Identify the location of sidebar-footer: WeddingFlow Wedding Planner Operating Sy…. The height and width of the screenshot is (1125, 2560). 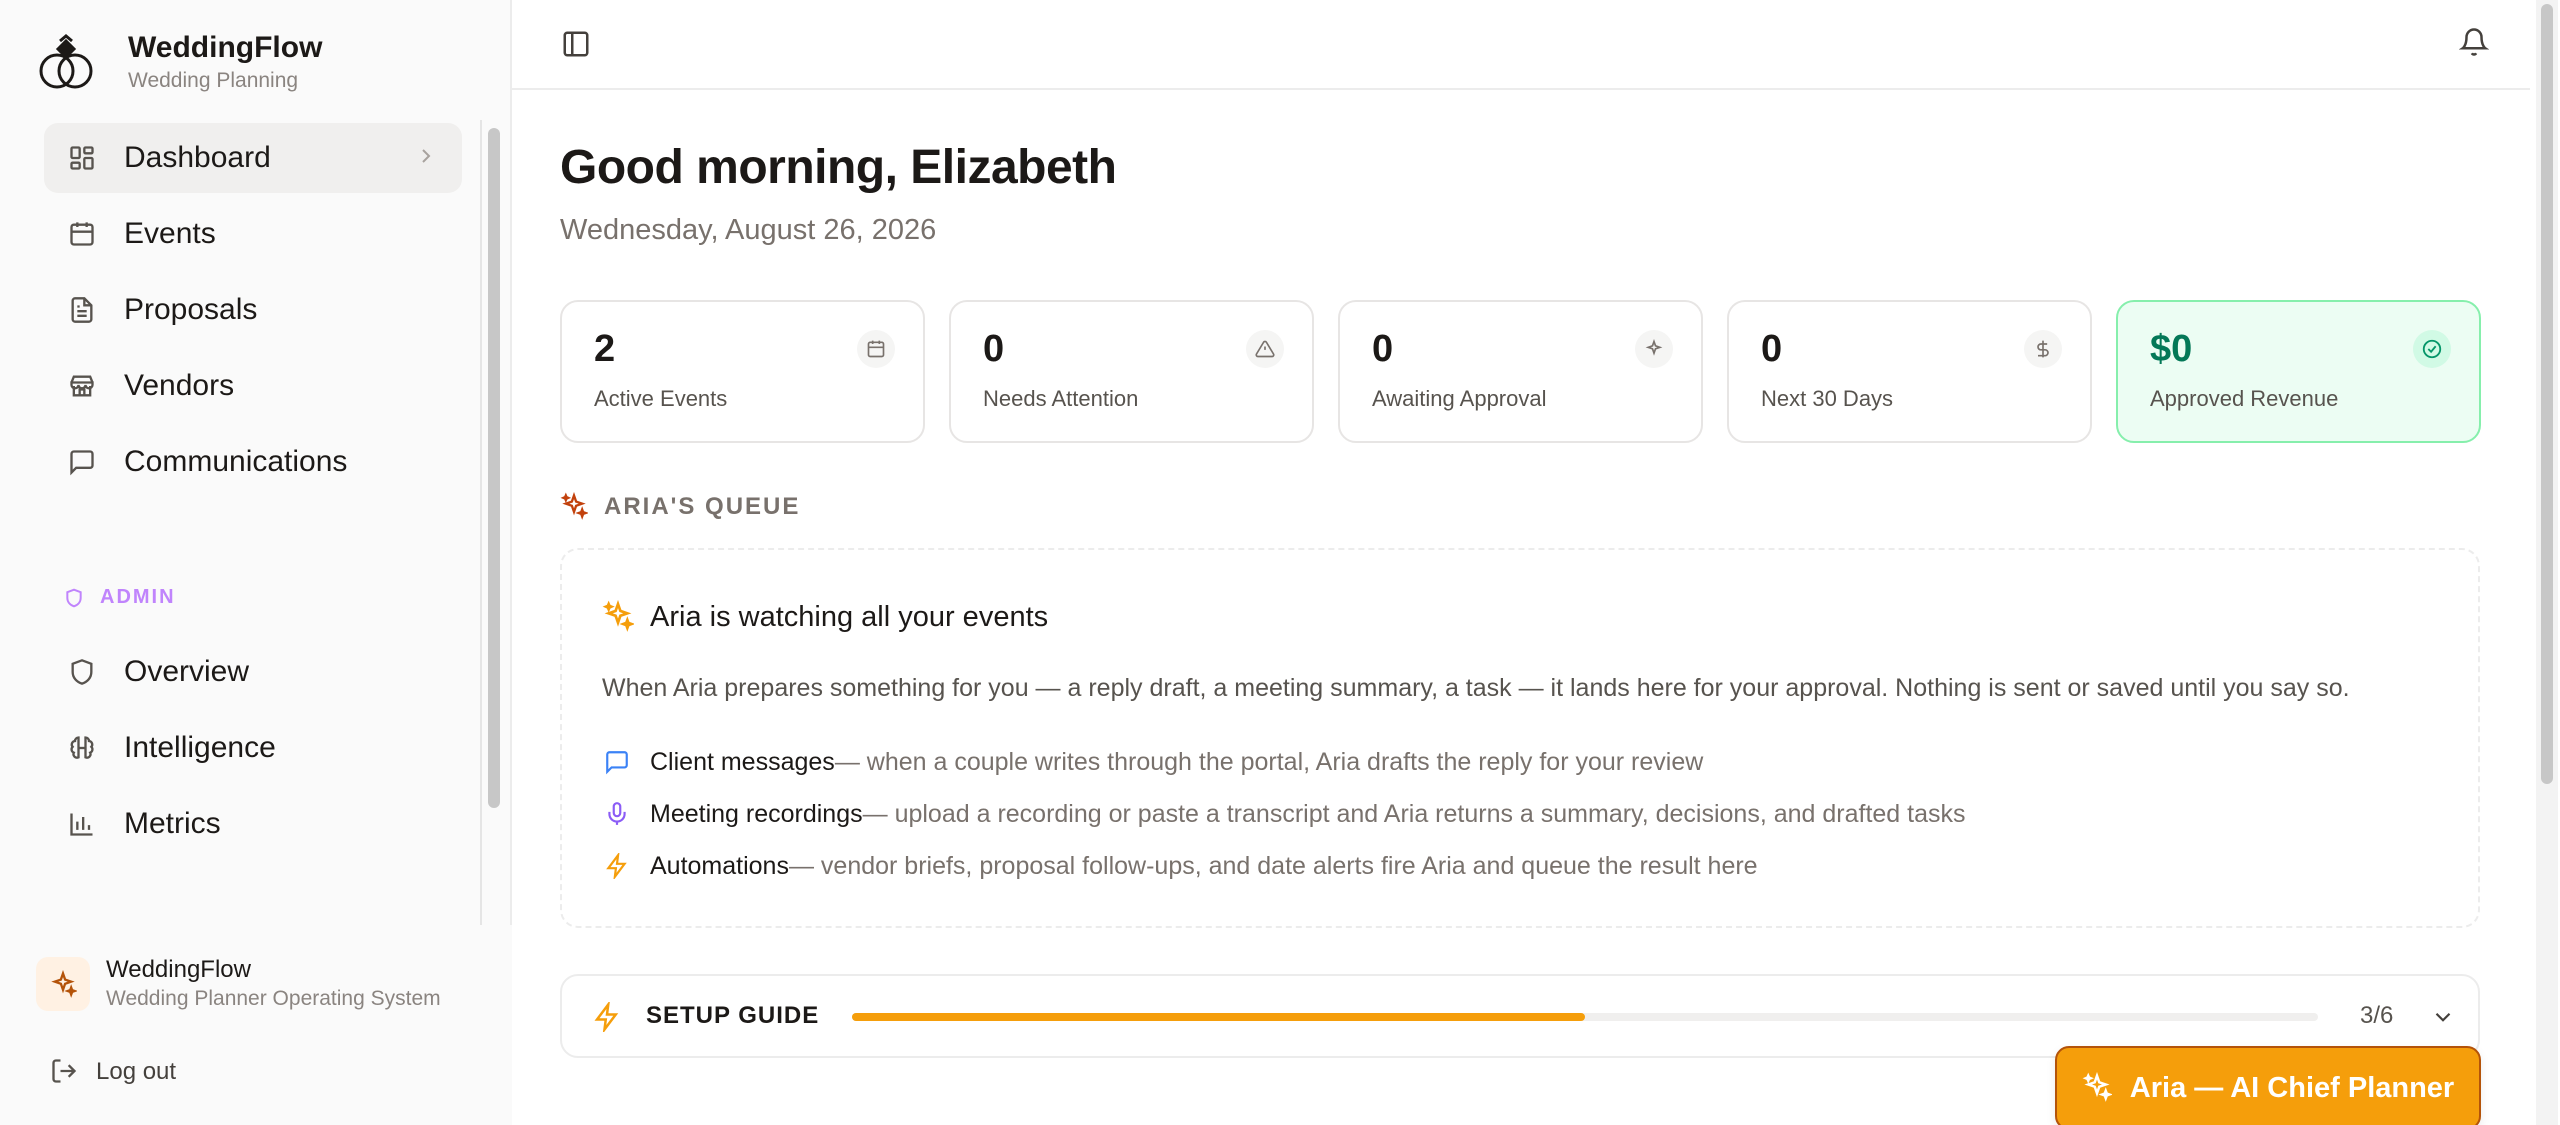
(256, 1025).